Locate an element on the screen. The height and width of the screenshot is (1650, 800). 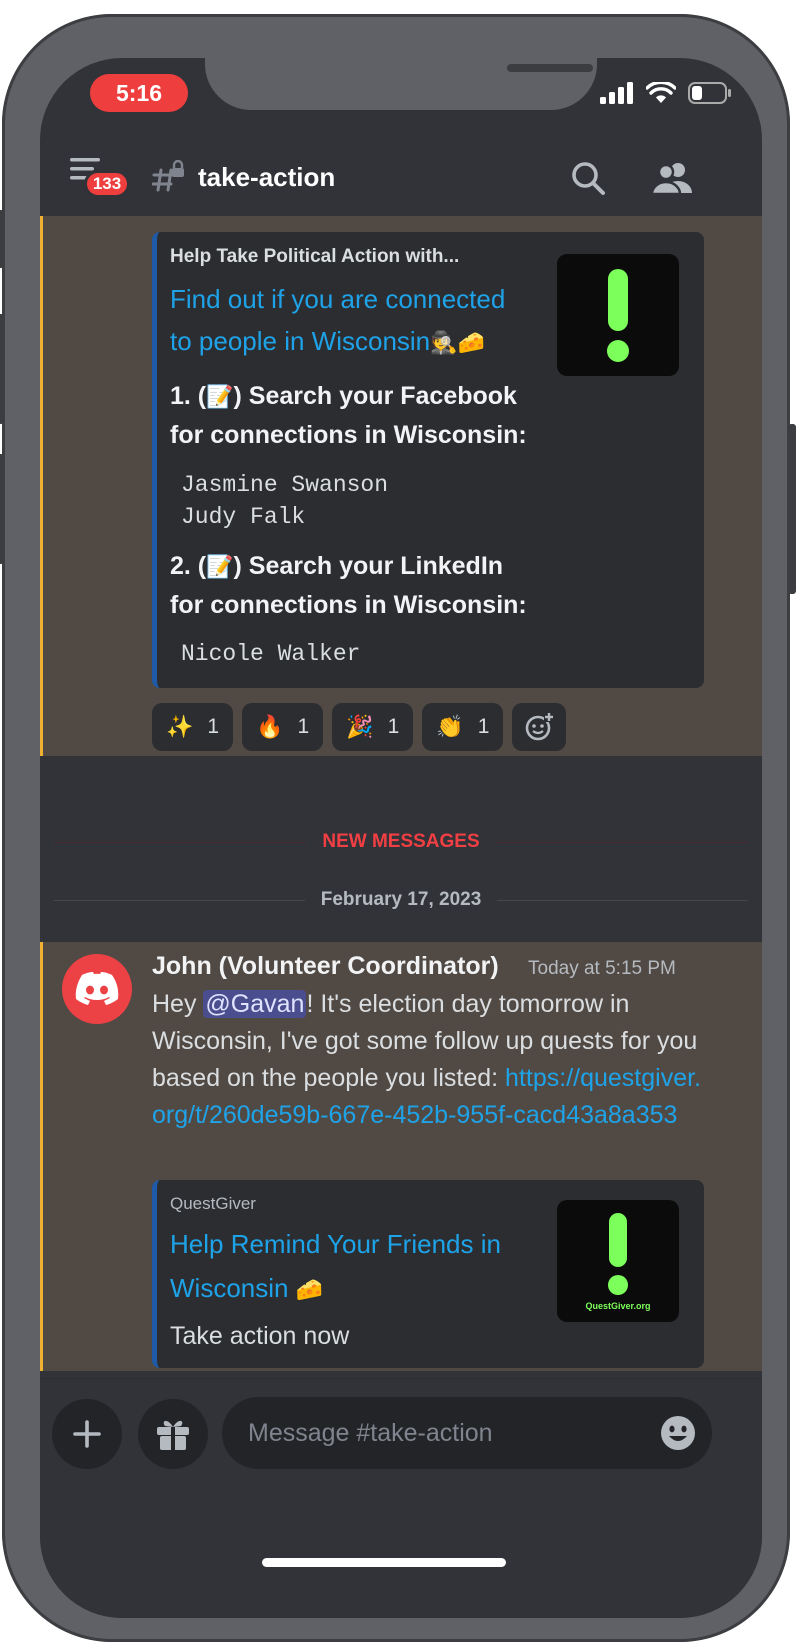
add-reaction-icon is located at coordinates (540, 726).